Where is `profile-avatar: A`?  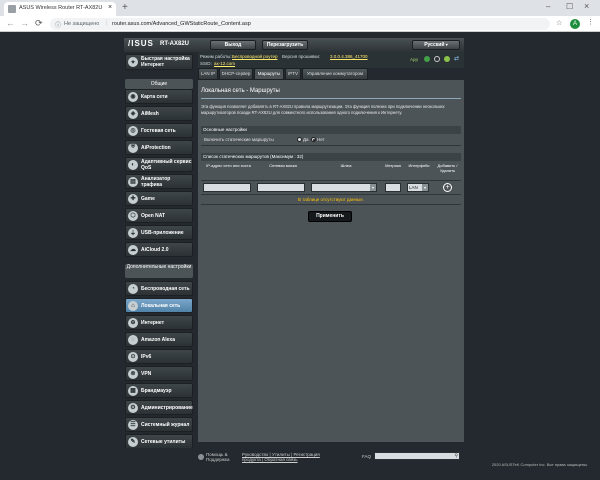
profile-avatar: A is located at coordinates (575, 24).